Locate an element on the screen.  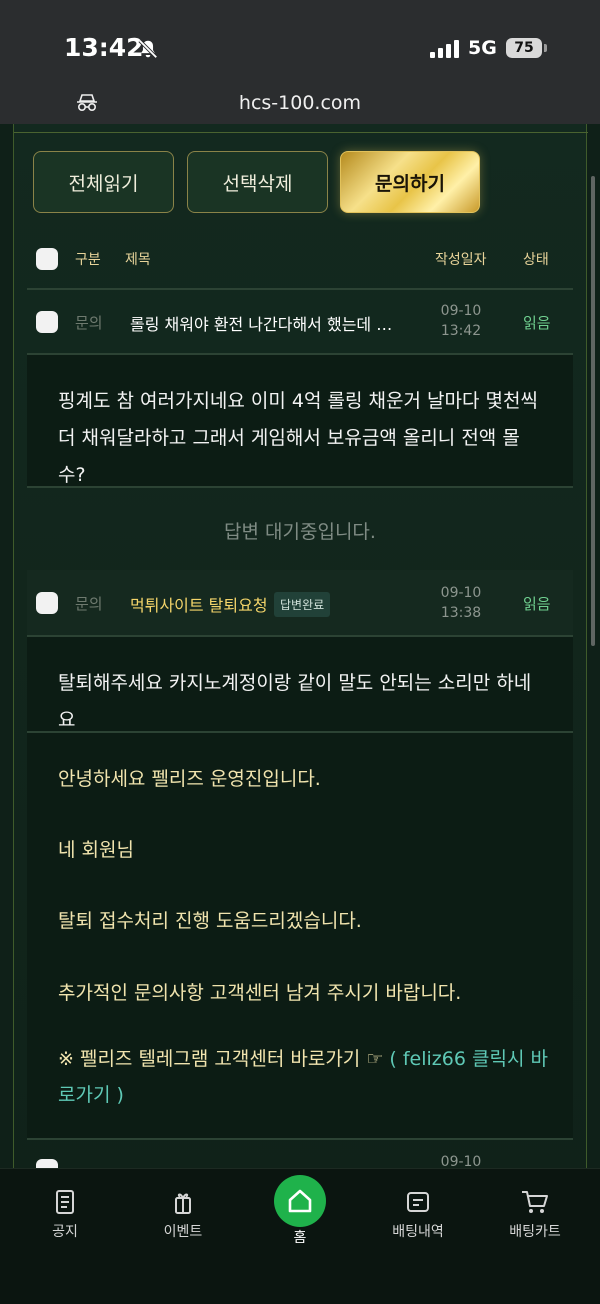
question-box: 탈퇴해주세요 카지노계정이랑 같이 말도 안되는 소리만 하네요 is located at coordinates (300, 684).